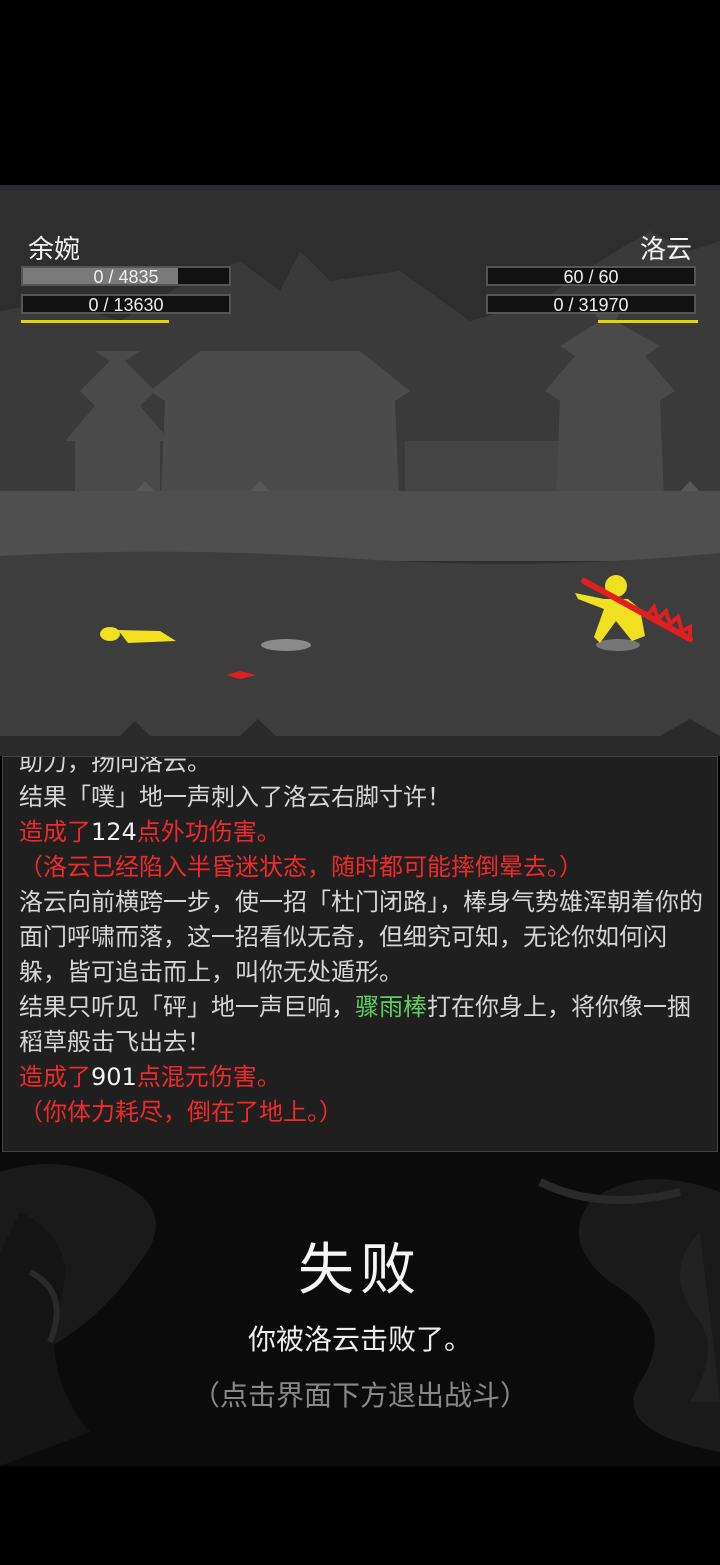 This screenshot has height=1565, width=720. I want to click on enemy-hp-bar: 60 / 60, so click(591, 276).